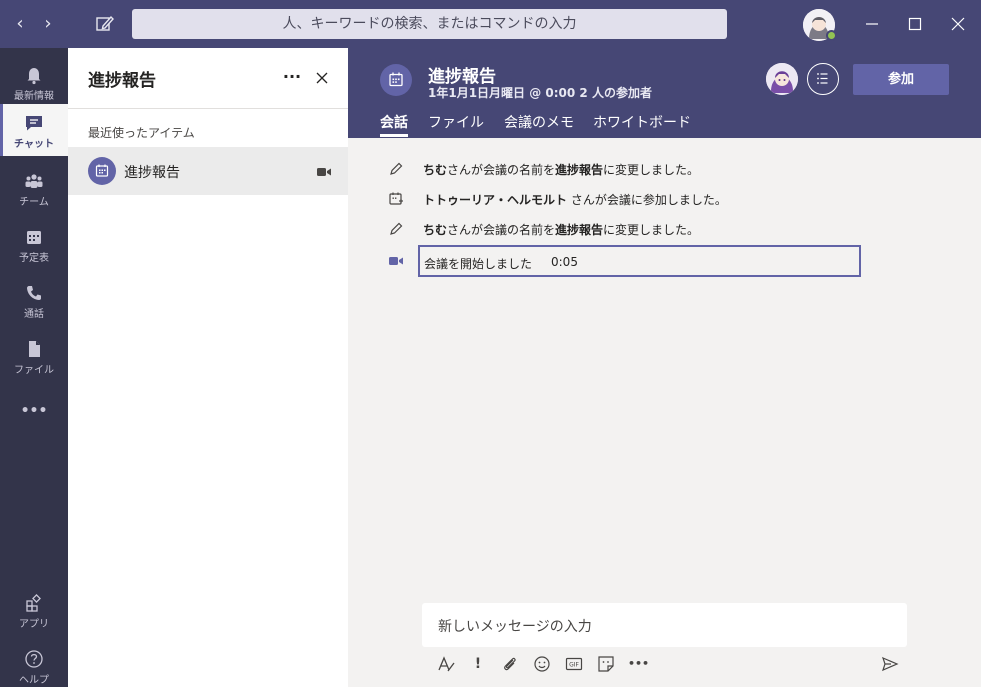  I want to click on rail-item-teams: チーム, so click(34, 188).